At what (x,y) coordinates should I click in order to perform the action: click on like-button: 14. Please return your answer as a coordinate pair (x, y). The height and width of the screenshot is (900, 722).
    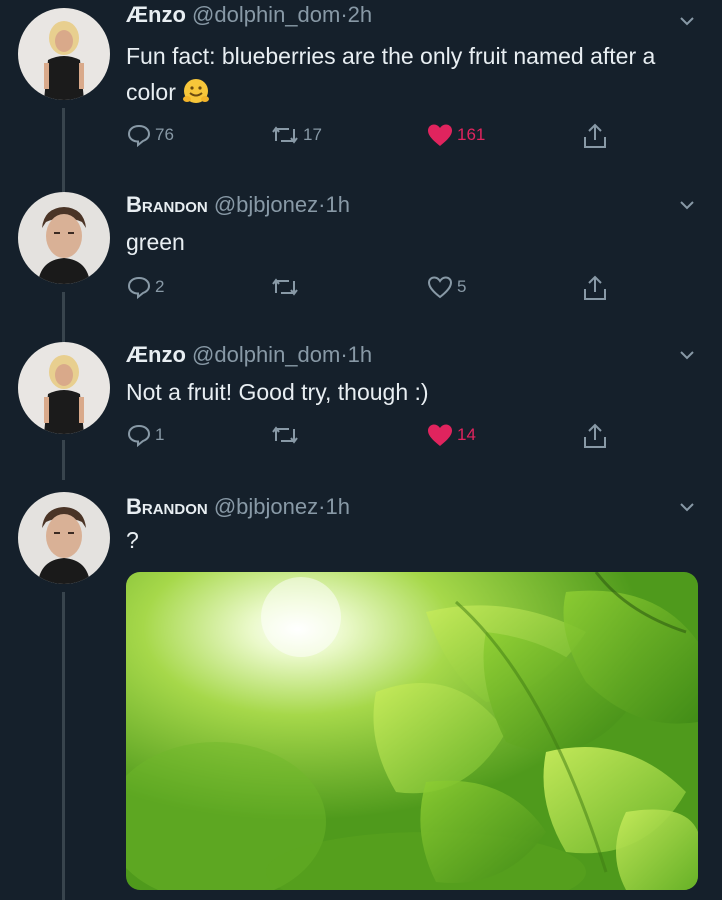
    Looking at the image, I should click on (451, 435).